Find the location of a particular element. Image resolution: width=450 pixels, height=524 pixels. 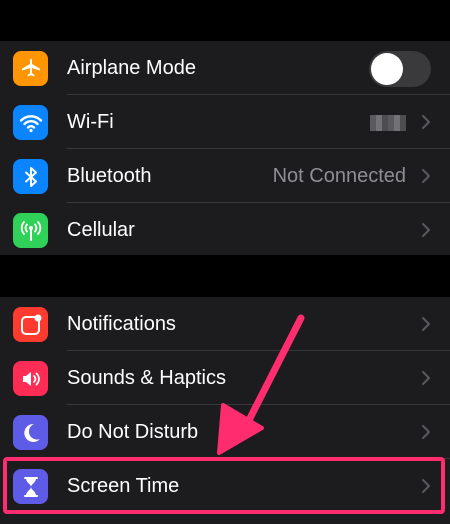

toggle-knob is located at coordinates (387, 69).